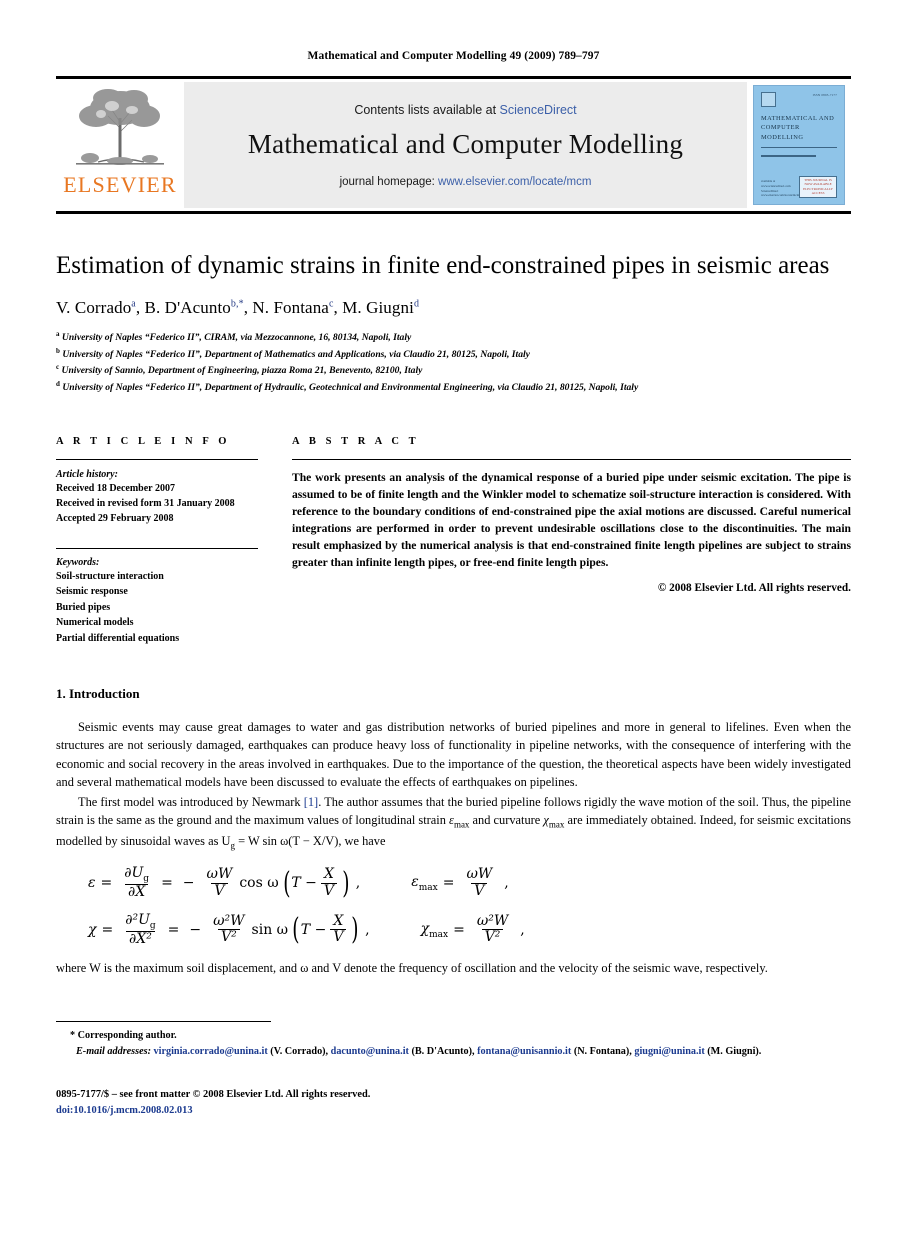  What do you see at coordinates (145, 503) in the screenshot?
I see `history-revised: Received in revised form 31 January 2008` at bounding box center [145, 503].